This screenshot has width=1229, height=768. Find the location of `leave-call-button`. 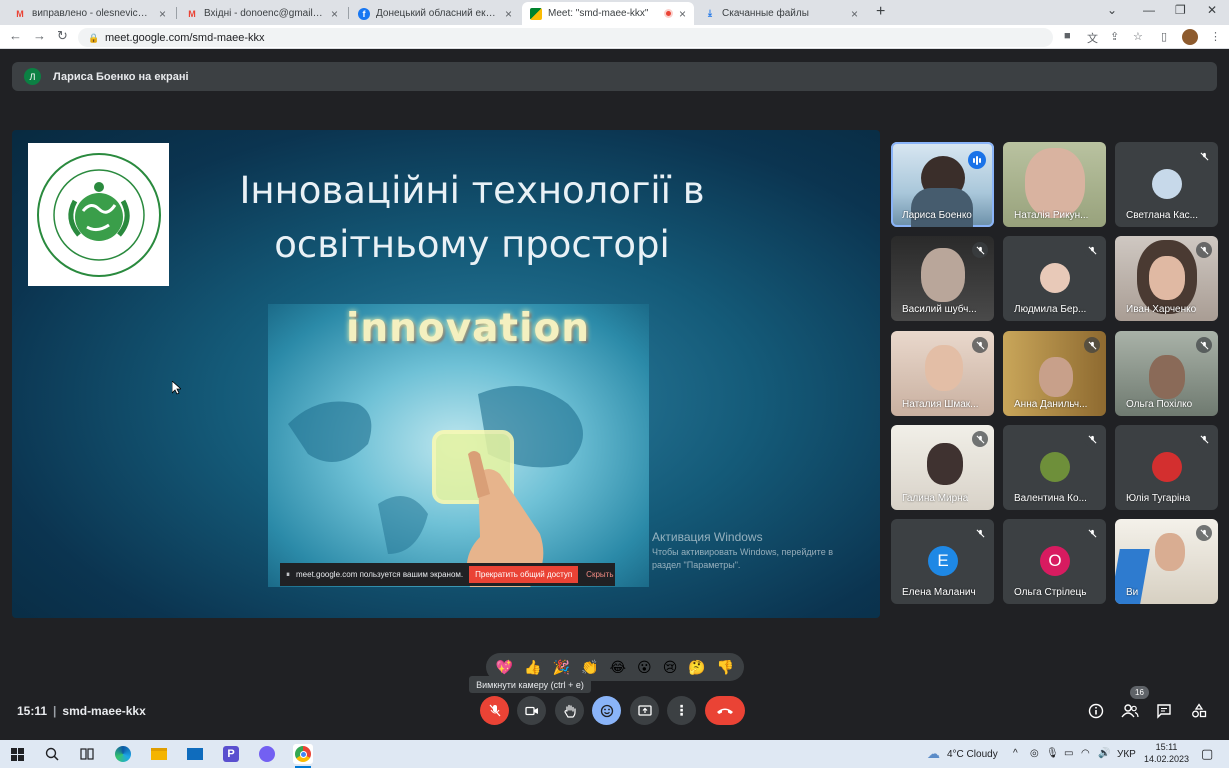

leave-call-button is located at coordinates (725, 710).